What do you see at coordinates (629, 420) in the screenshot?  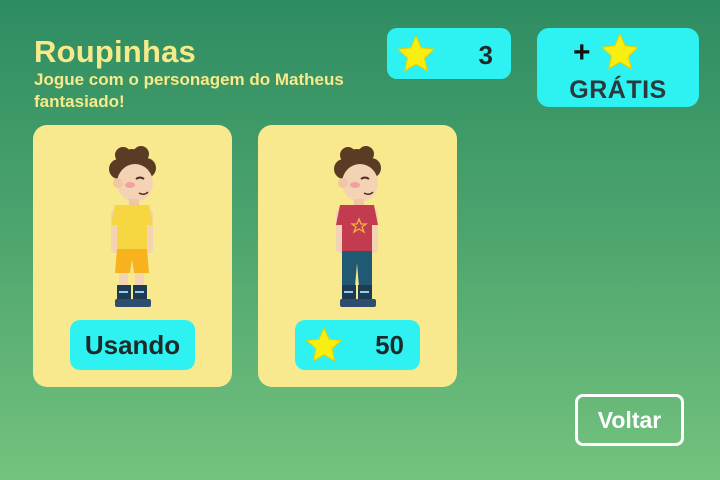 I see `back-button: Voltar` at bounding box center [629, 420].